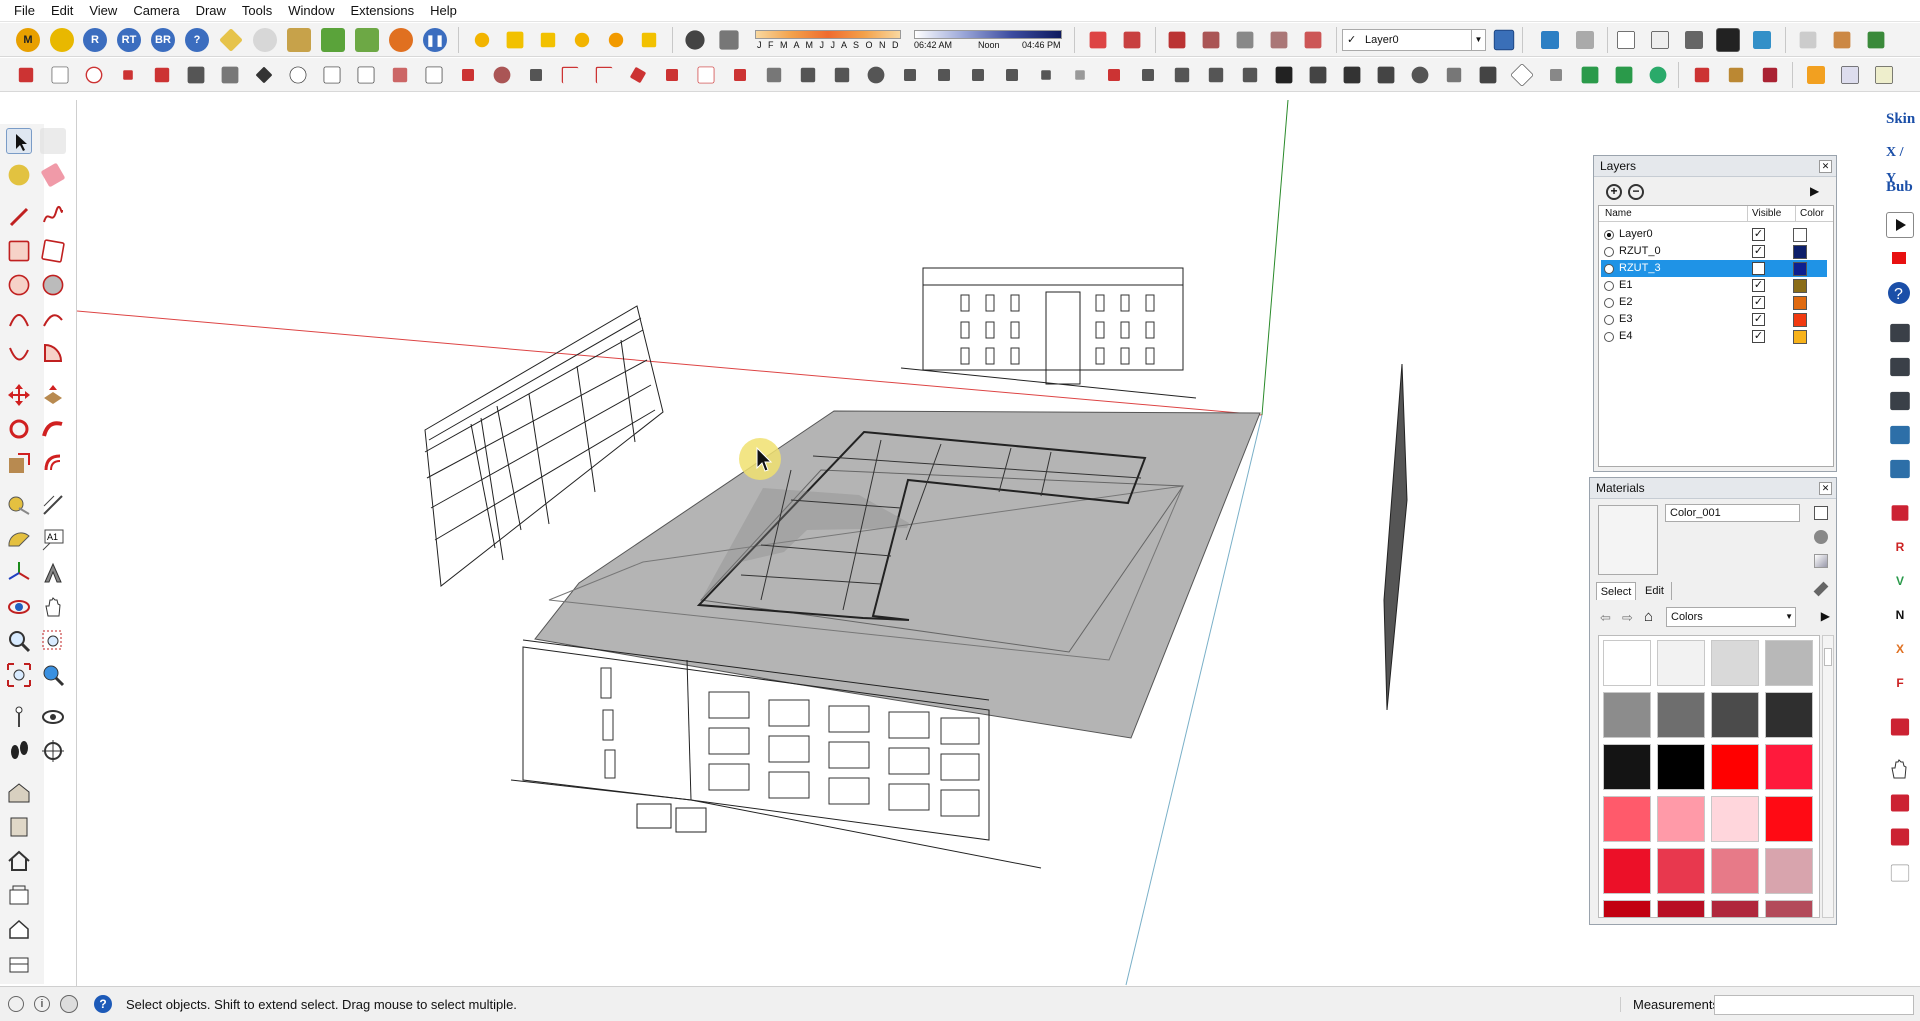 The width and height of the screenshot is (1920, 1021). Describe the element at coordinates (638, 75) in the screenshot. I see `extend-icon` at that location.